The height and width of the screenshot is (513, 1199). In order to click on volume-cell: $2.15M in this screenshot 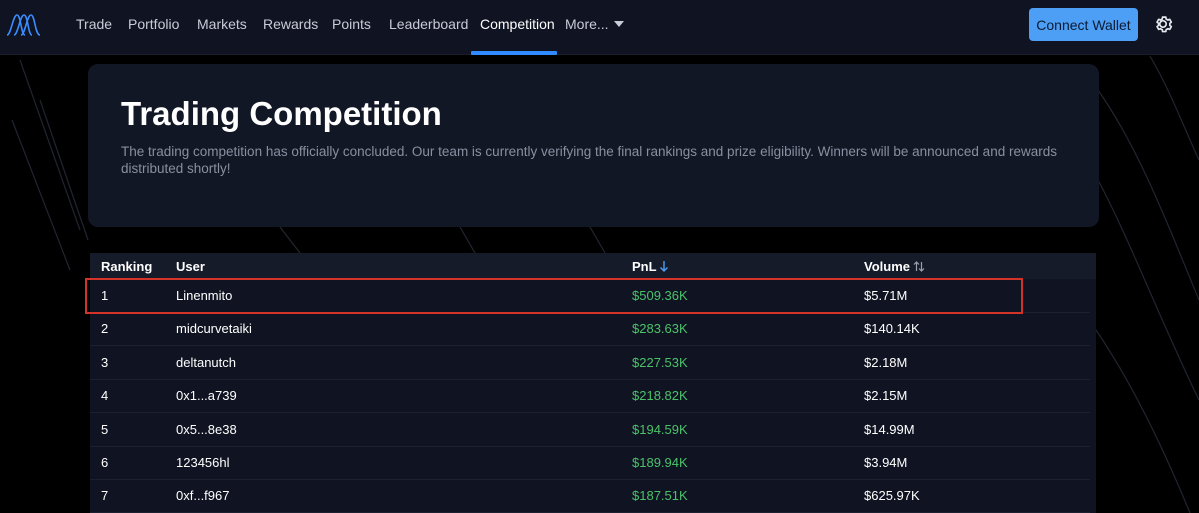, I will do `click(886, 395)`.